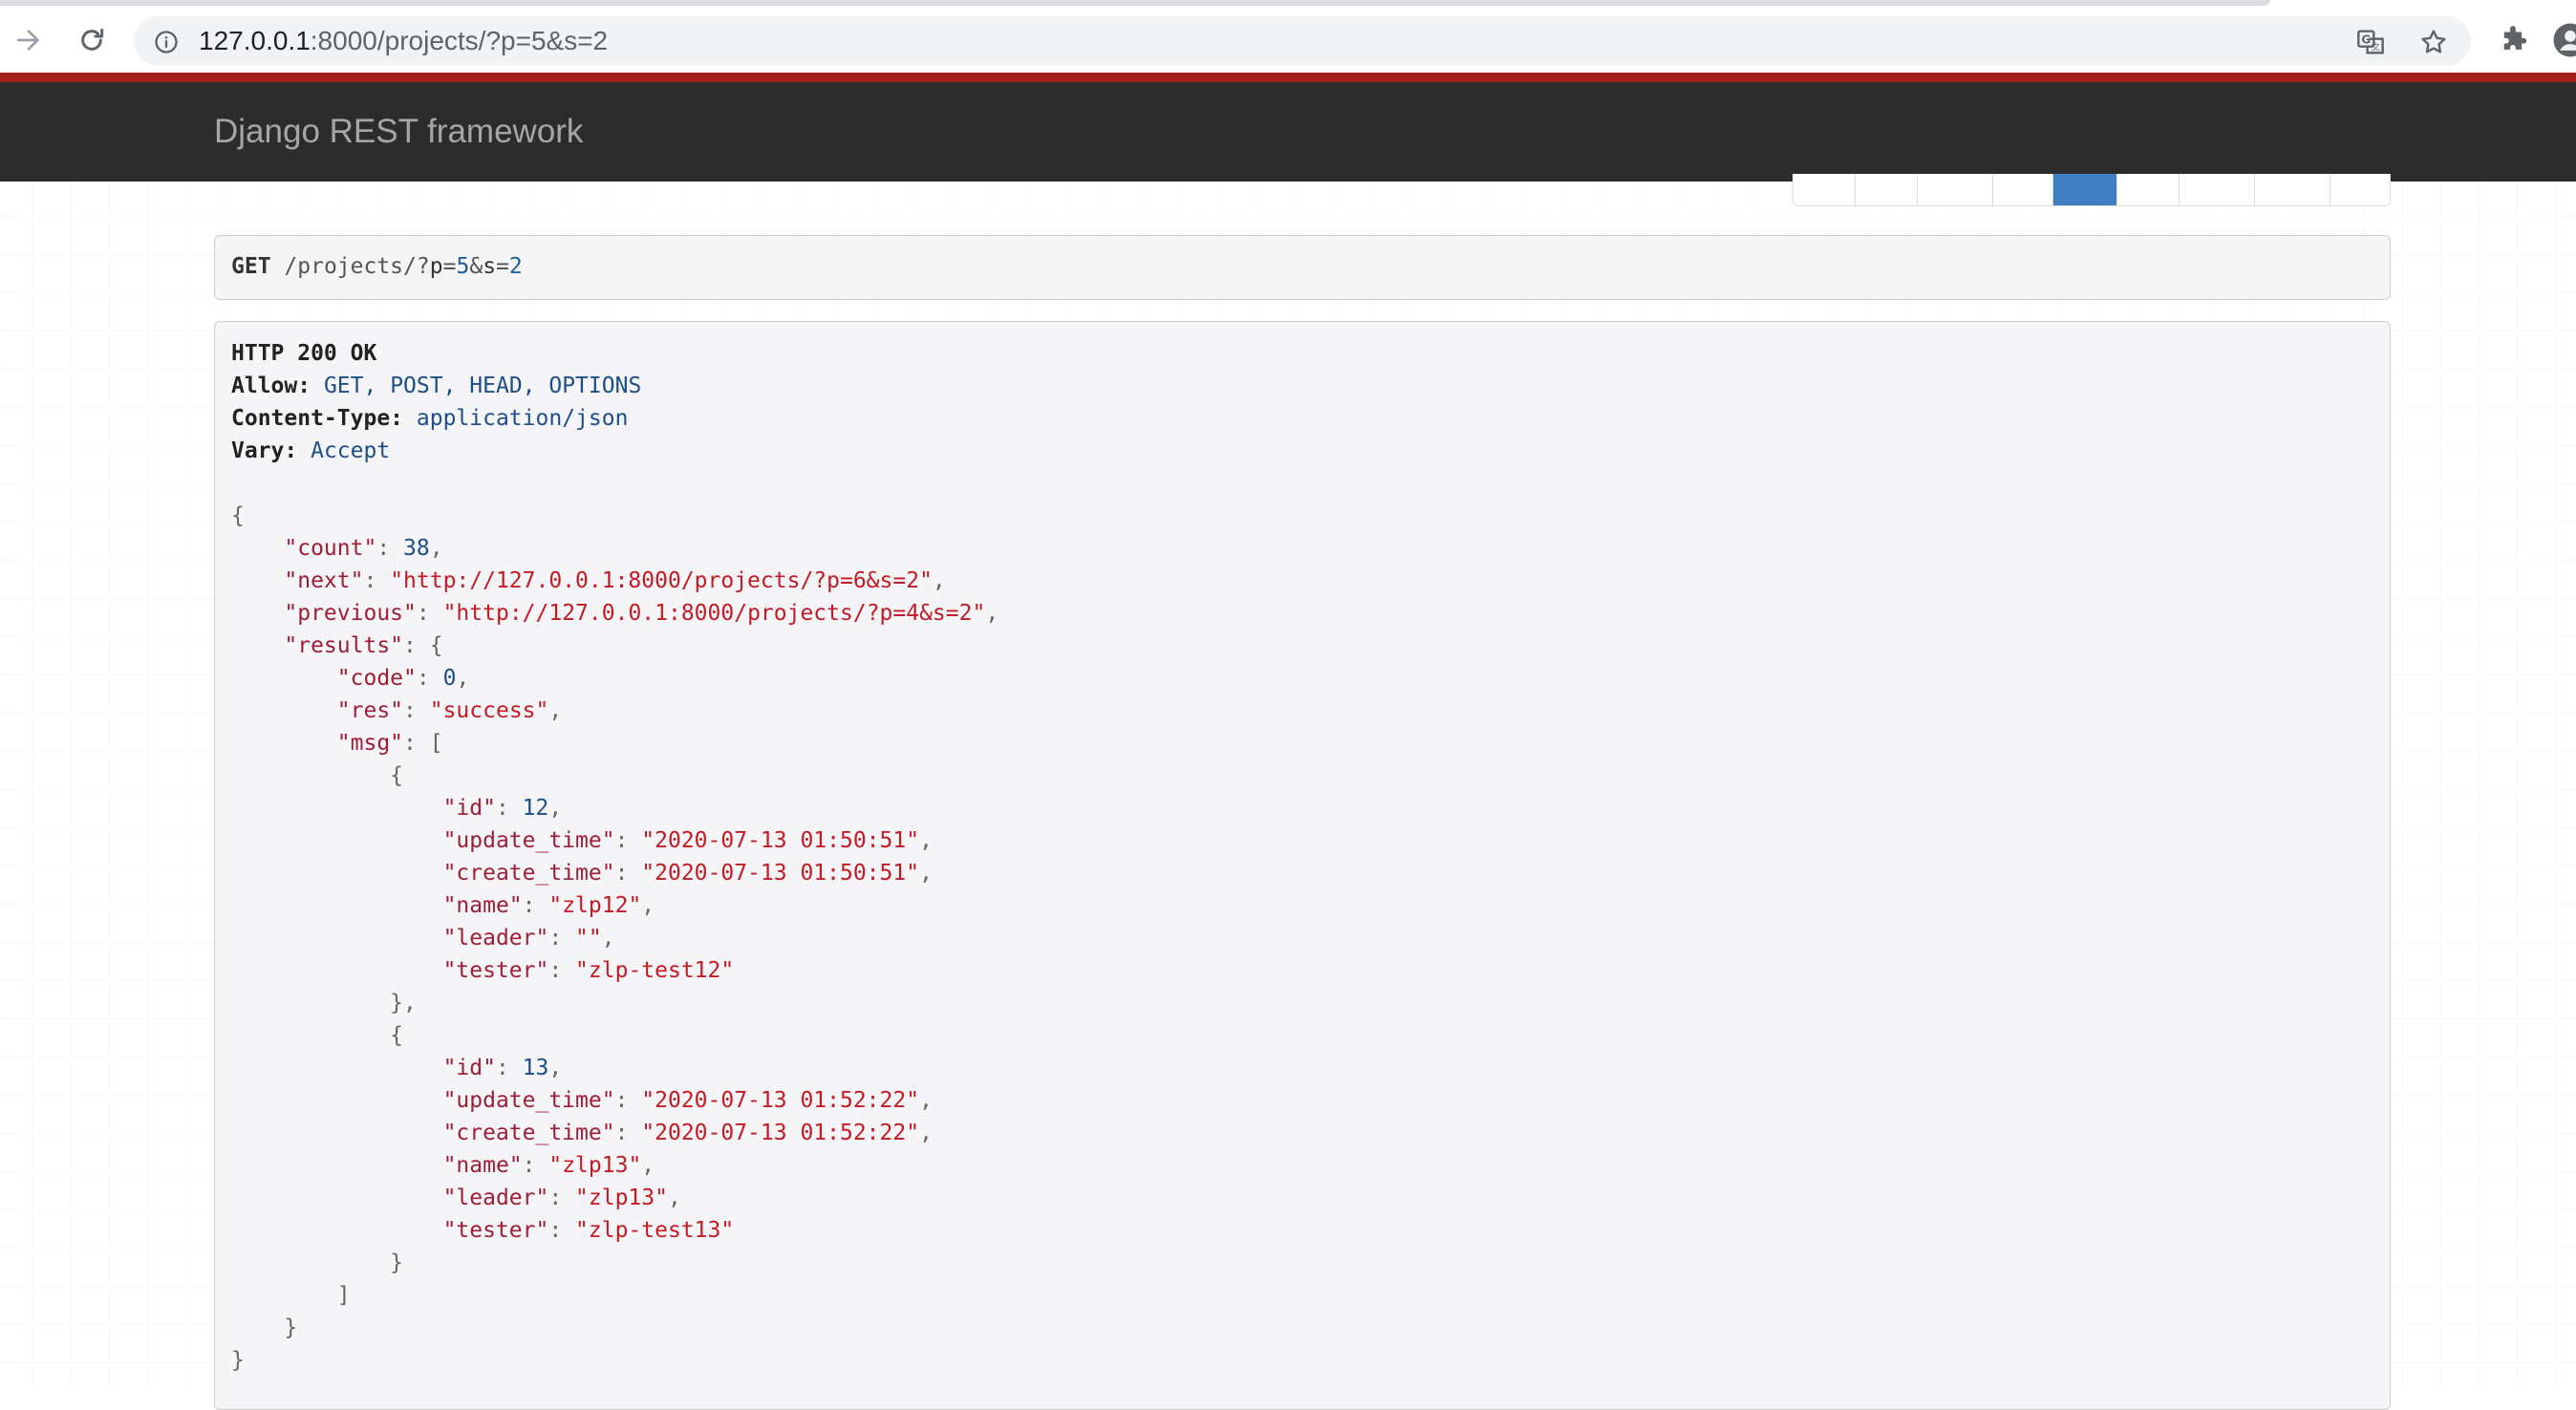 The width and height of the screenshot is (2576, 1410). Describe the element at coordinates (450, 678) in the screenshot. I see `json-value-code: 0` at that location.